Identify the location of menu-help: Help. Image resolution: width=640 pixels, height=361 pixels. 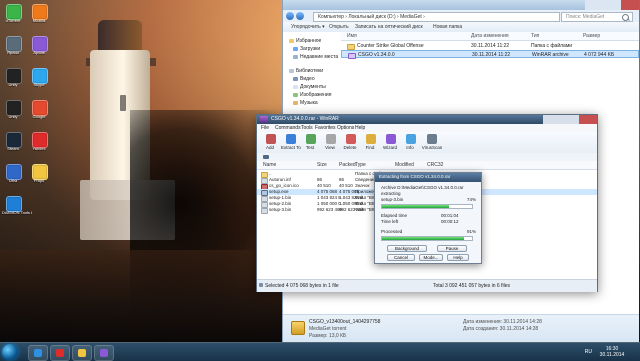
(360, 128).